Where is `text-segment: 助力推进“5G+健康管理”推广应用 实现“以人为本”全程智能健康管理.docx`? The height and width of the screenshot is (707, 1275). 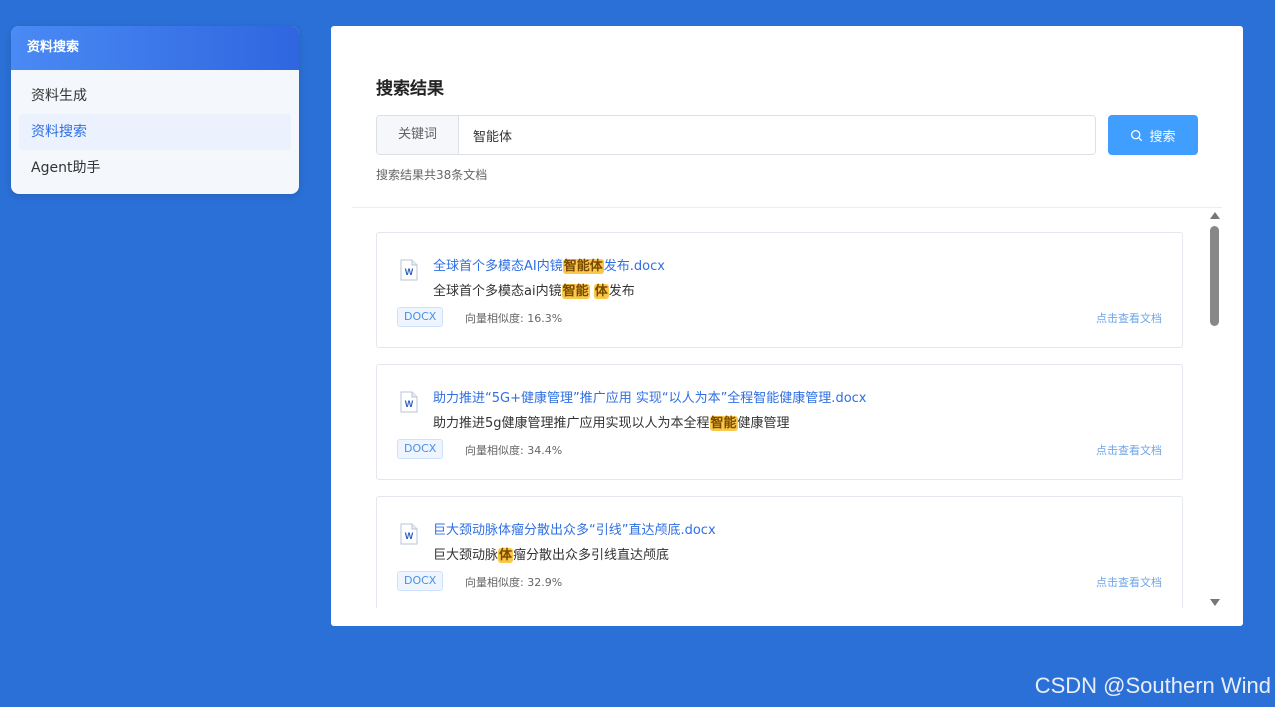
text-segment: 助力推进“5G+健康管理”推广应用 实现“以人为本”全程智能健康管理.docx is located at coordinates (650, 398).